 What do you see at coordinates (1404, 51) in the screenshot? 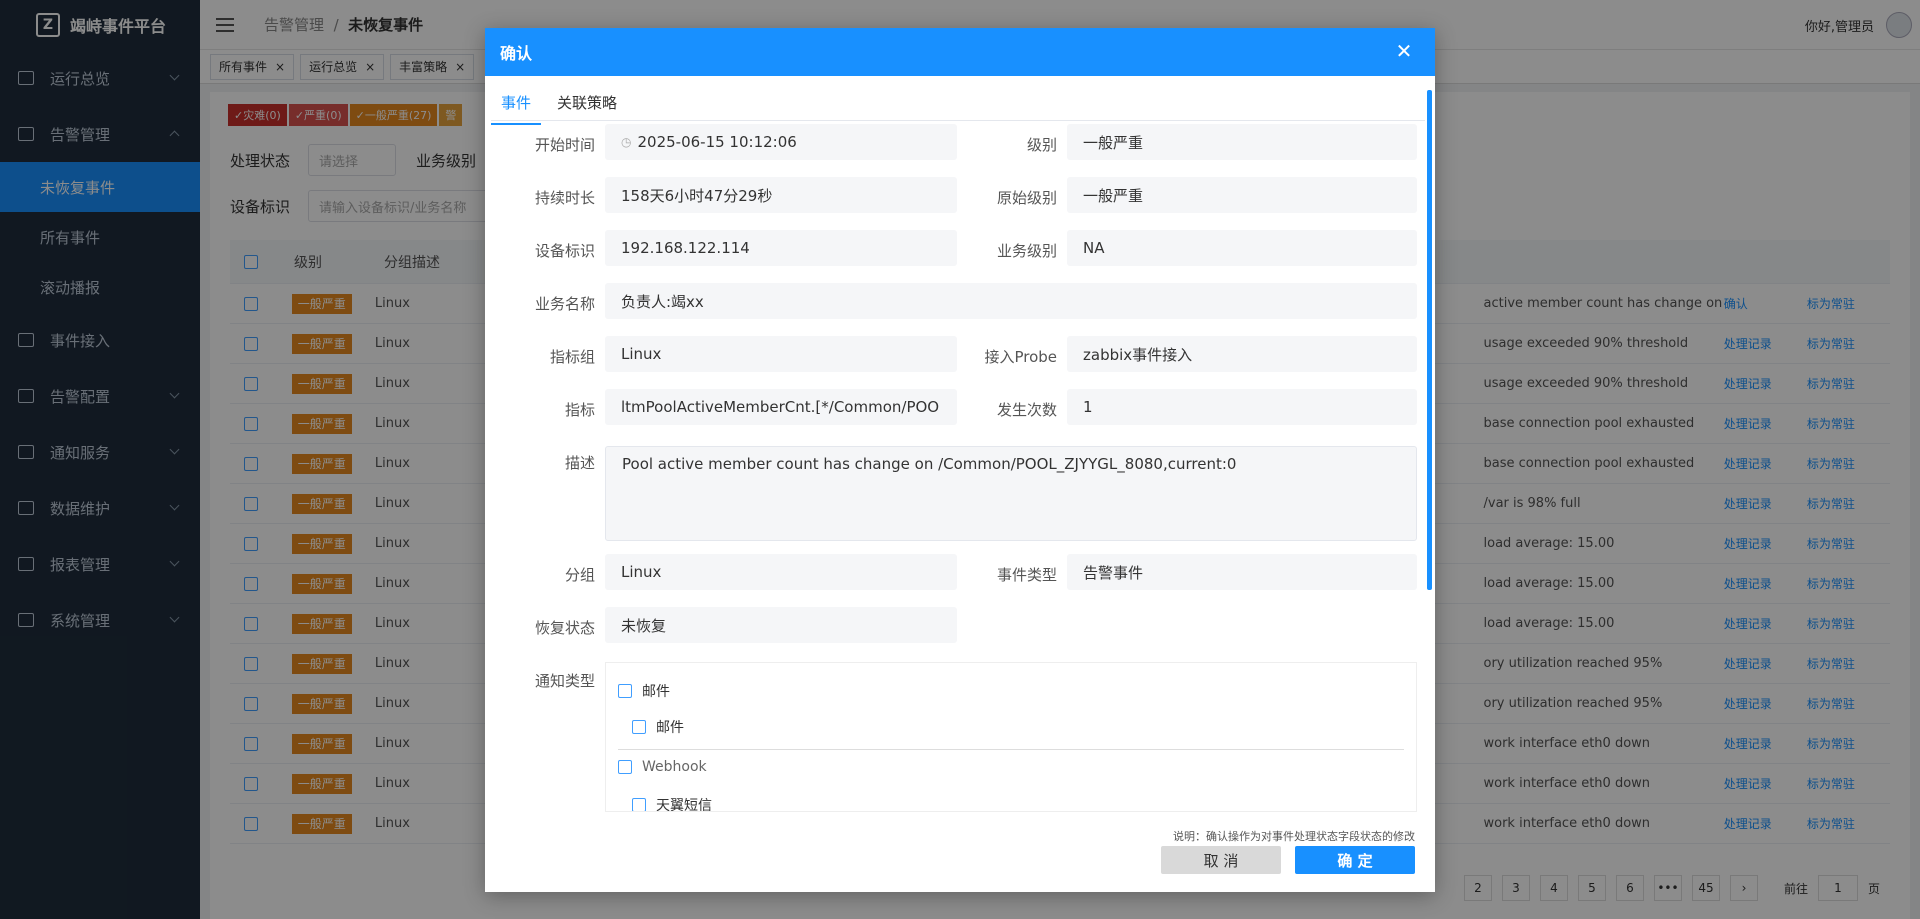
I see `close-icon: ✕` at bounding box center [1404, 51].